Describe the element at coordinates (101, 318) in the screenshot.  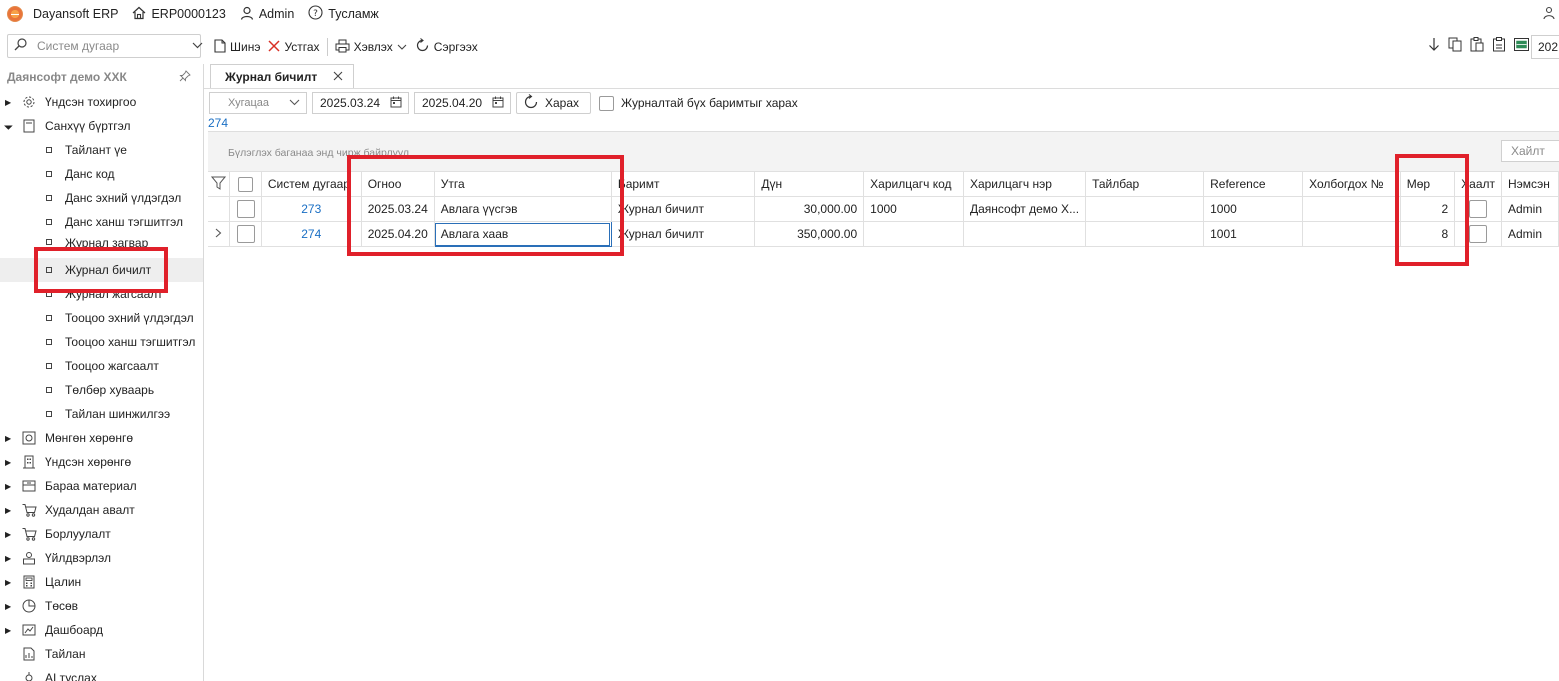
I see `sidebar-subitem-settlement-opening-balance: Тооцоо эхний үлдэгдэл` at that location.